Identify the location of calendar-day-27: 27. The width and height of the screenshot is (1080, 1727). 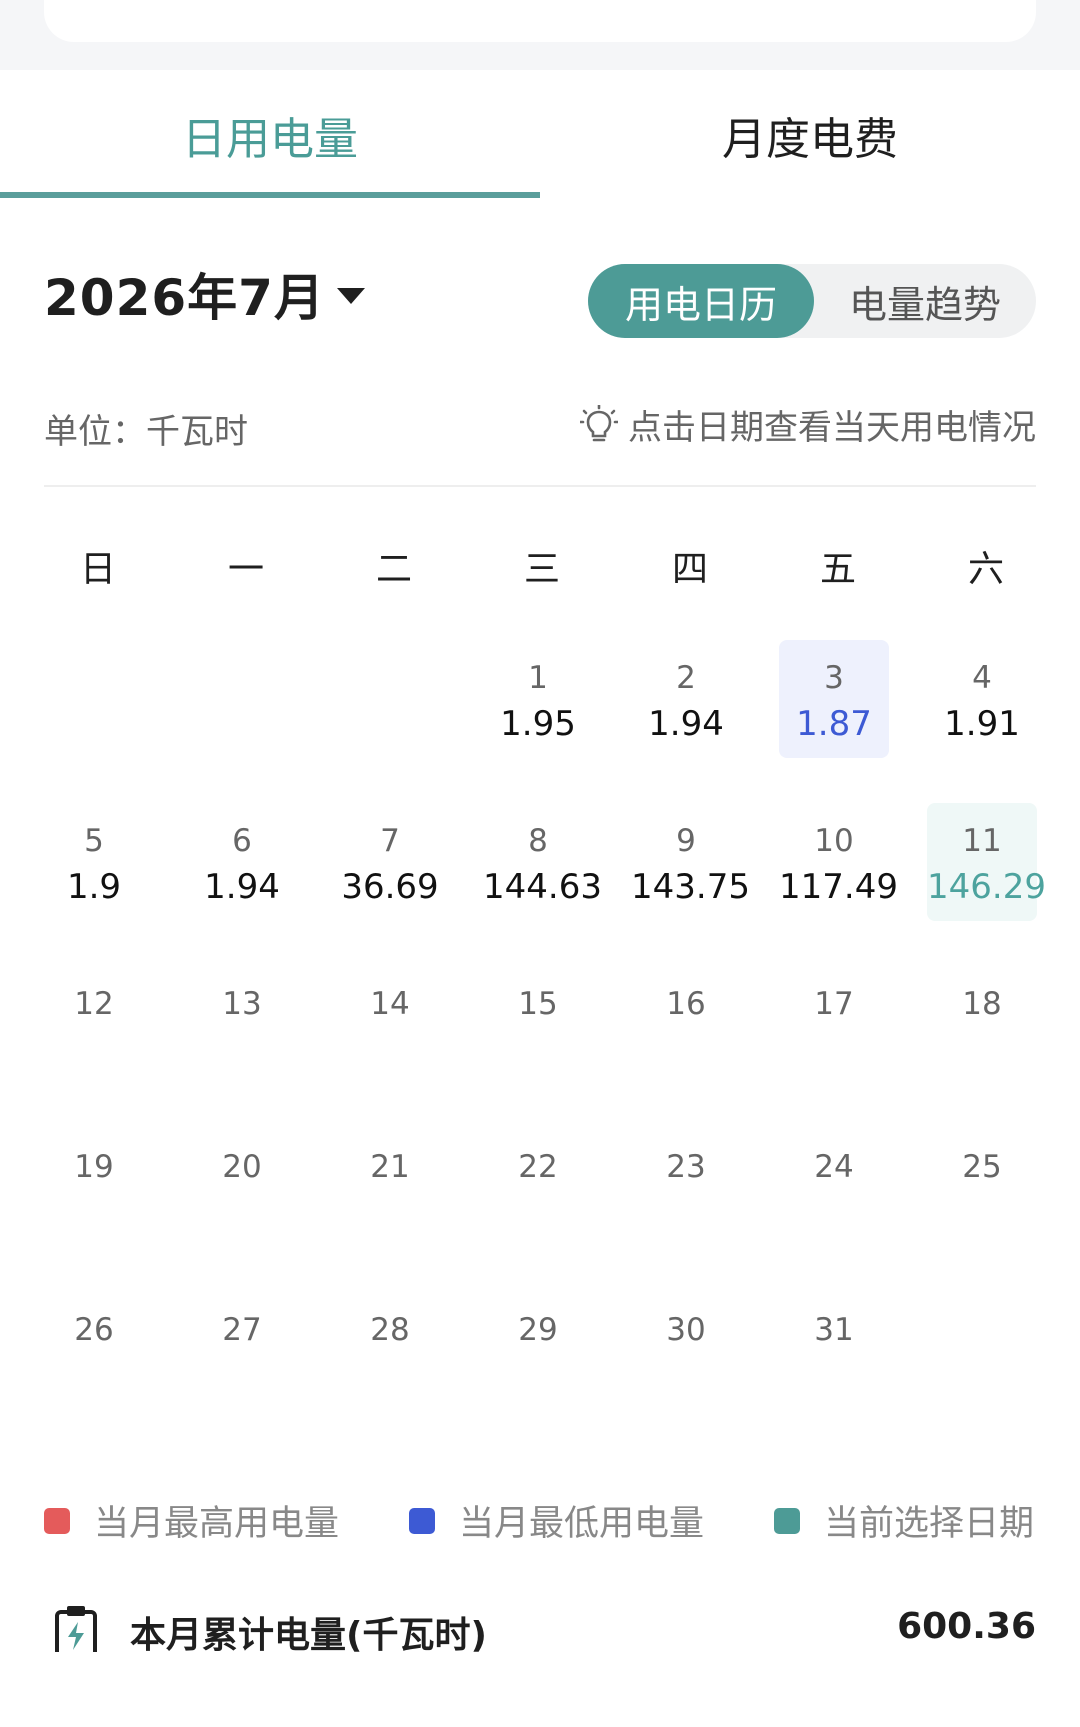
(242, 1351).